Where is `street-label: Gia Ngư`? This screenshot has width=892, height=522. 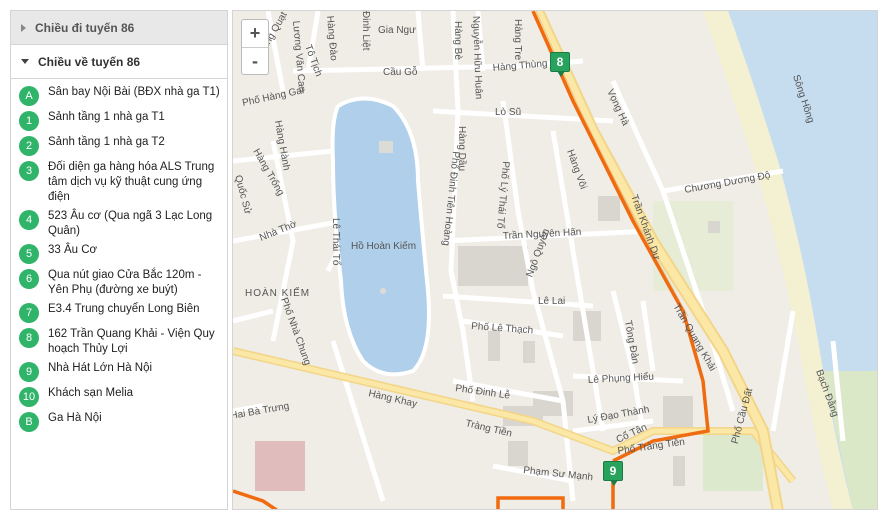 street-label: Gia Ngư is located at coordinates (397, 30).